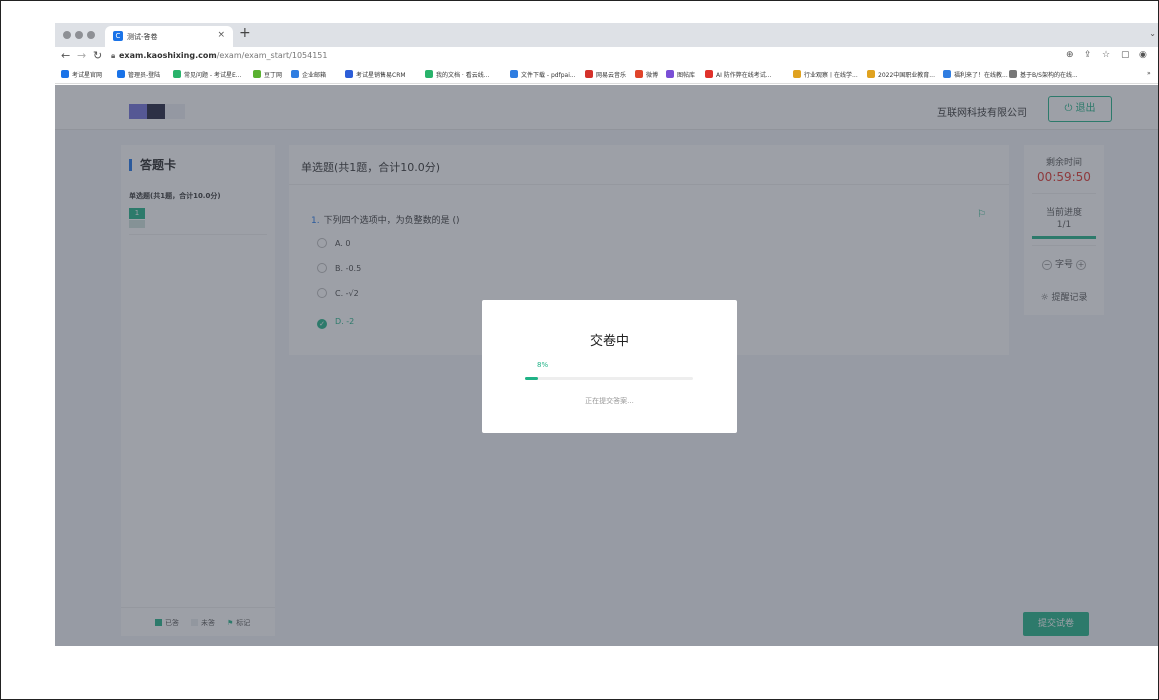 This screenshot has width=1159, height=700. What do you see at coordinates (118, 36) in the screenshot?
I see `tab-favicon-icon: C` at bounding box center [118, 36].